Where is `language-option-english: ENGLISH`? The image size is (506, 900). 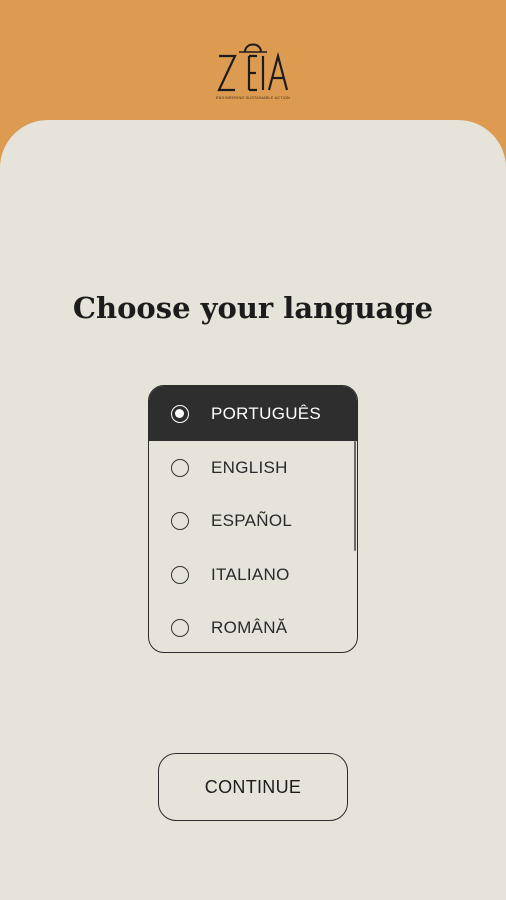 language-option-english: ENGLISH is located at coordinates (253, 468).